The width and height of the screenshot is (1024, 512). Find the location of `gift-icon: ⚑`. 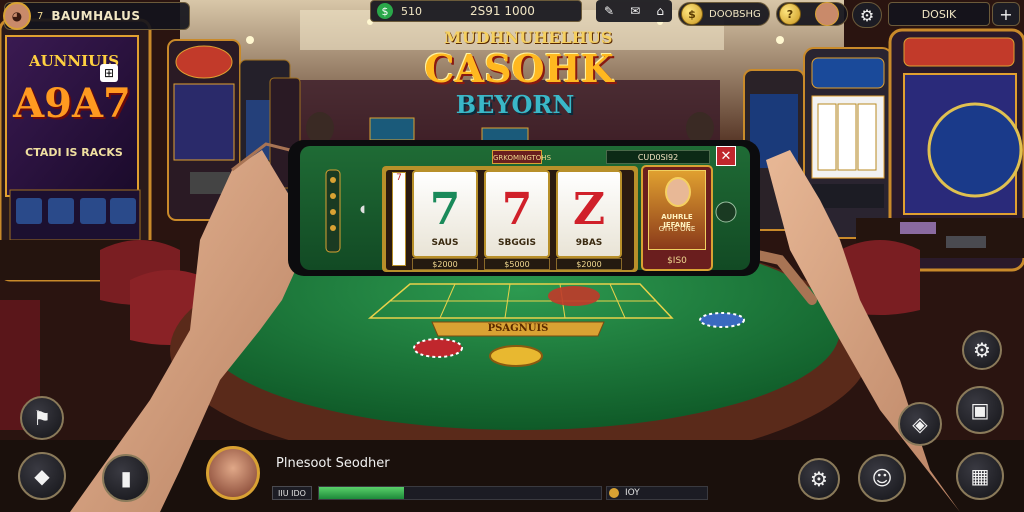

gift-icon: ⚑ is located at coordinates (42, 418).